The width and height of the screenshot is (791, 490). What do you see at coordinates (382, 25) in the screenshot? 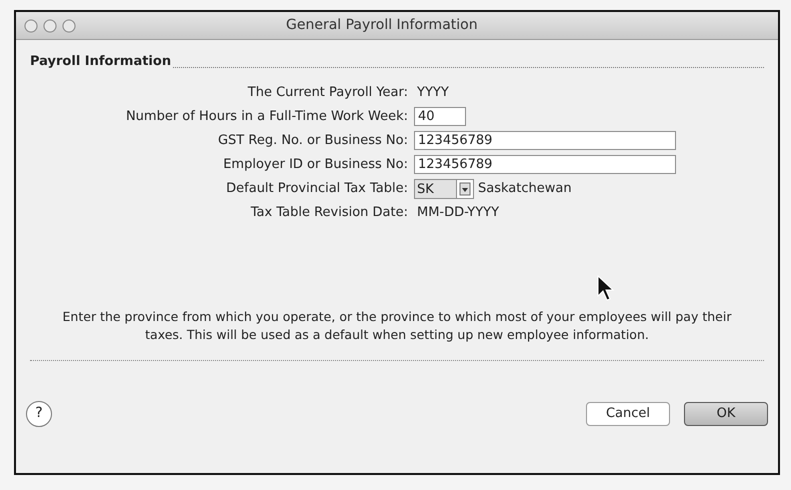
I see `window-title: General Payroll Information` at bounding box center [382, 25].